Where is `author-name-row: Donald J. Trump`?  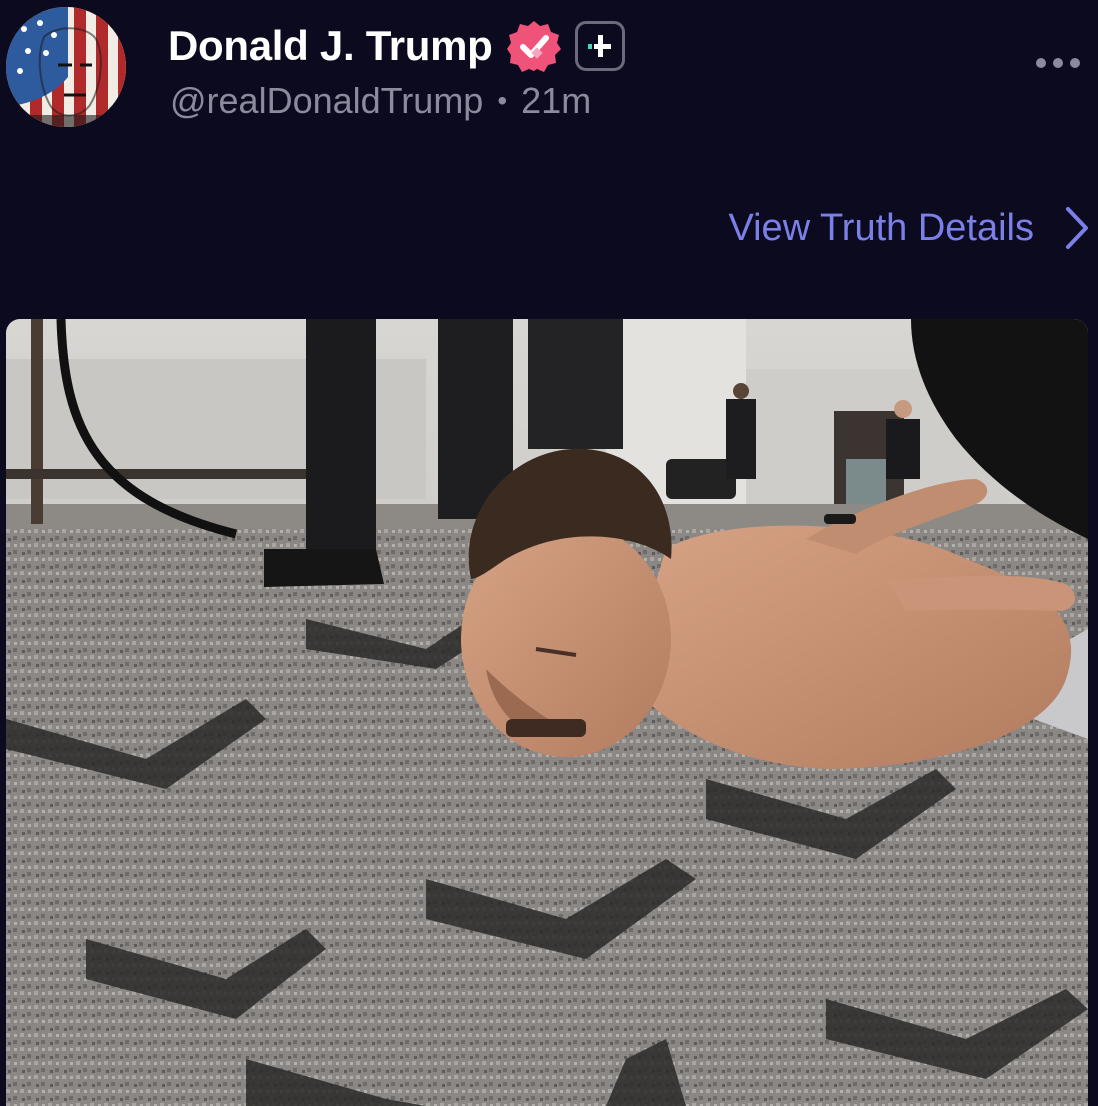 author-name-row: Donald J. Trump is located at coordinates (396, 46).